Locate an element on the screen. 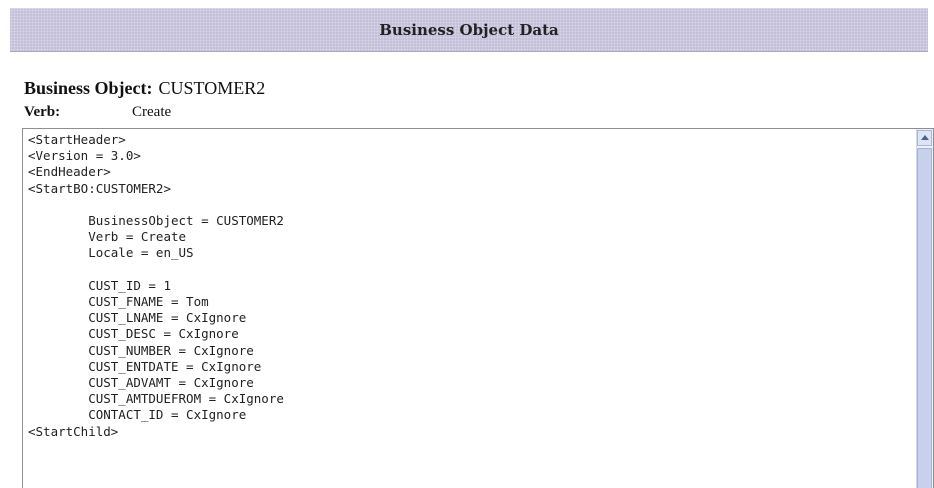  chevron-up-icon is located at coordinates (925, 137).